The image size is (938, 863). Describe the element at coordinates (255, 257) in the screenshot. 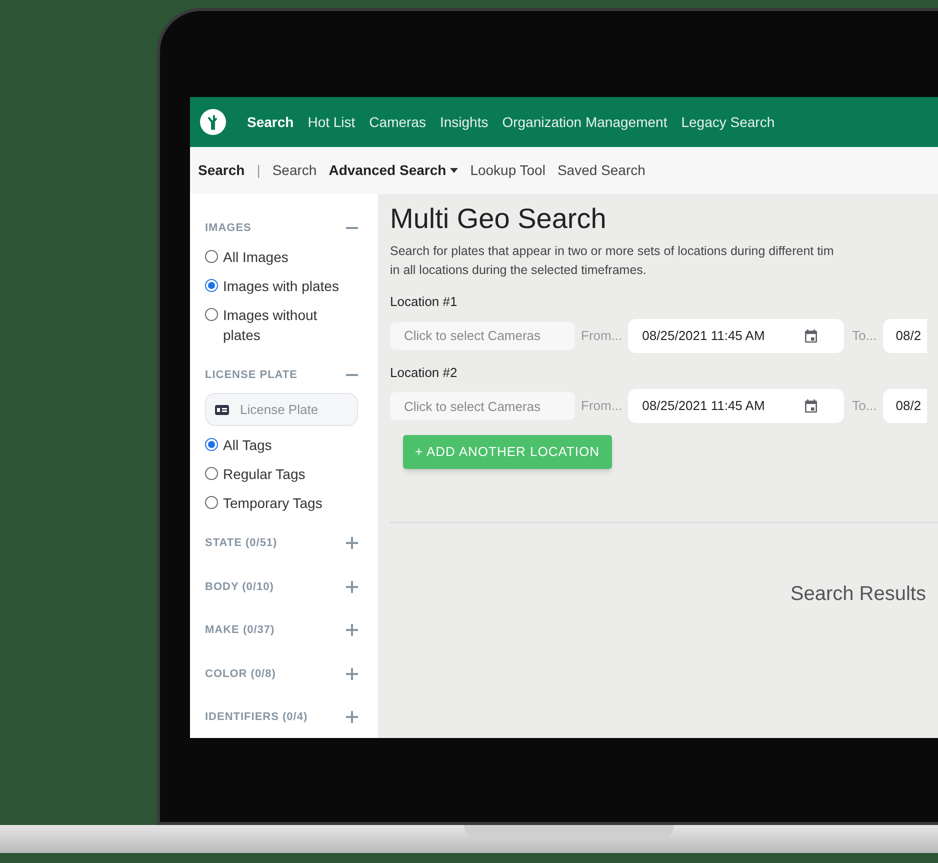

I see `option-label: All Images` at that location.